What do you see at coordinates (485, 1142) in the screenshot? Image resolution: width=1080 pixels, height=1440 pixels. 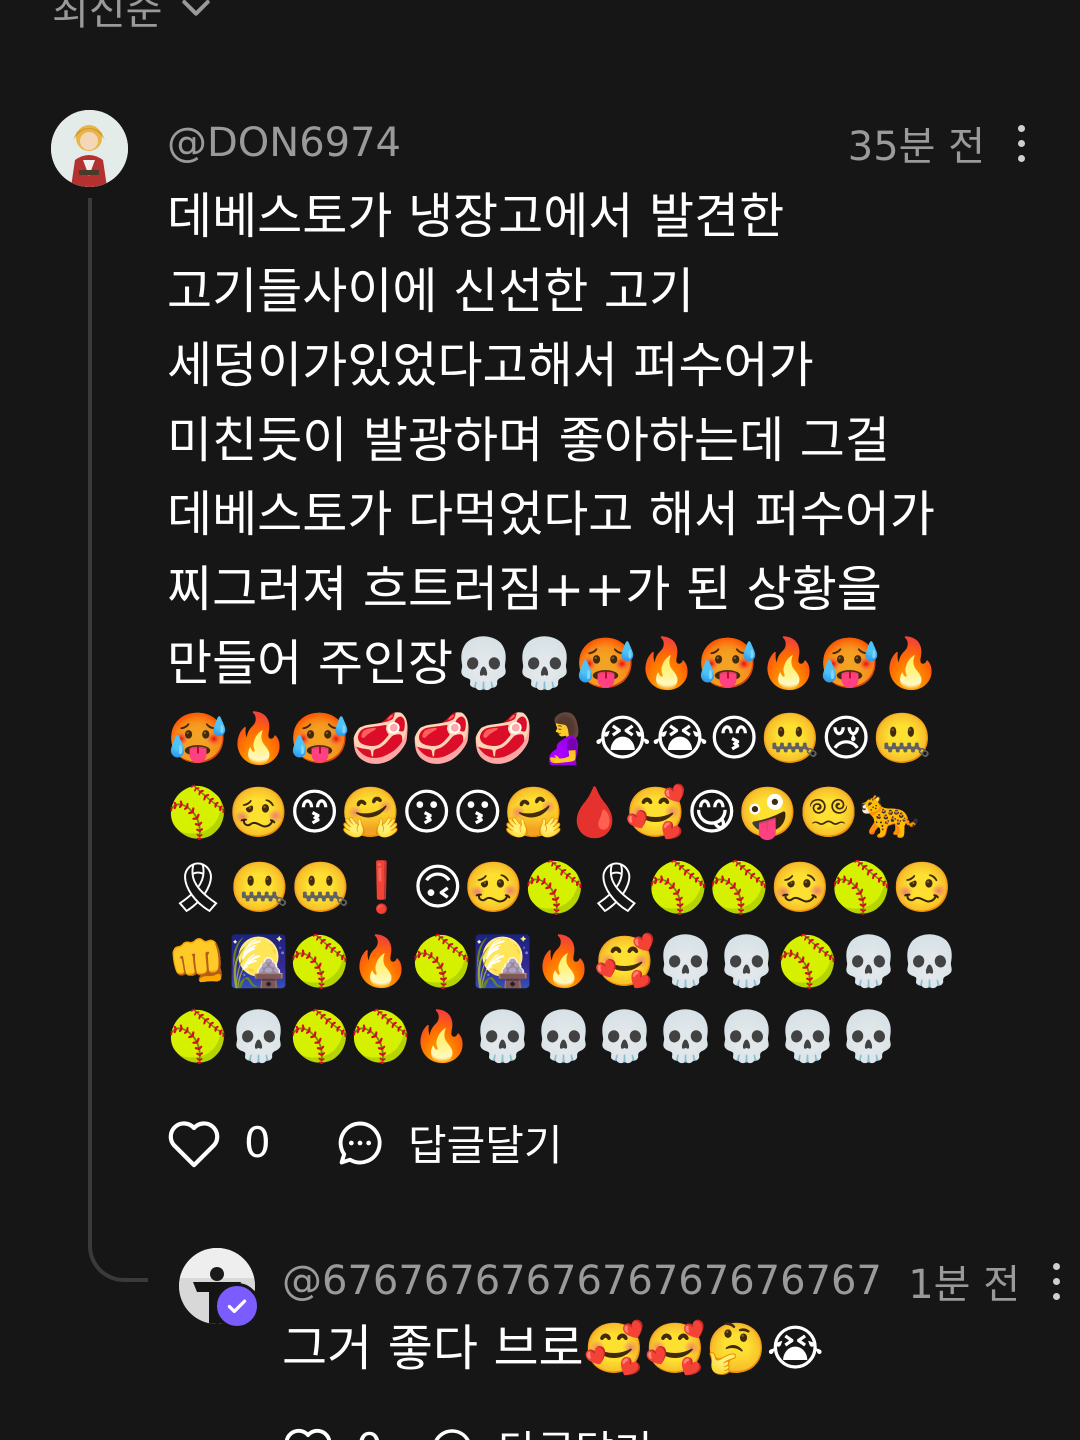 I see `reply-button: 답글달기` at bounding box center [485, 1142].